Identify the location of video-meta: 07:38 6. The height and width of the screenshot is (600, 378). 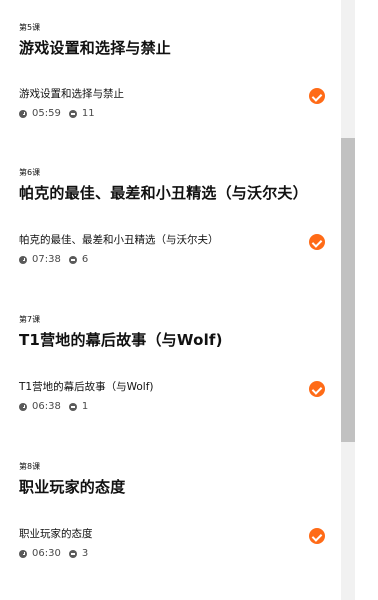
(53, 260).